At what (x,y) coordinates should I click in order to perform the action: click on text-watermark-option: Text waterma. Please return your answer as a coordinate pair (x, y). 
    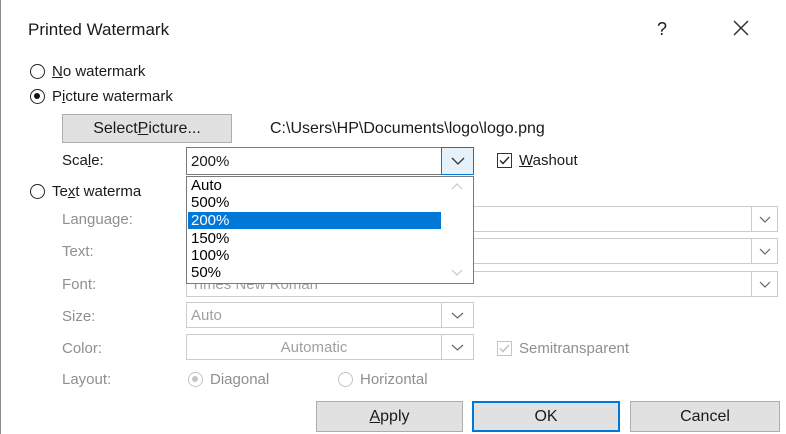
    Looking at the image, I should click on (85, 191).